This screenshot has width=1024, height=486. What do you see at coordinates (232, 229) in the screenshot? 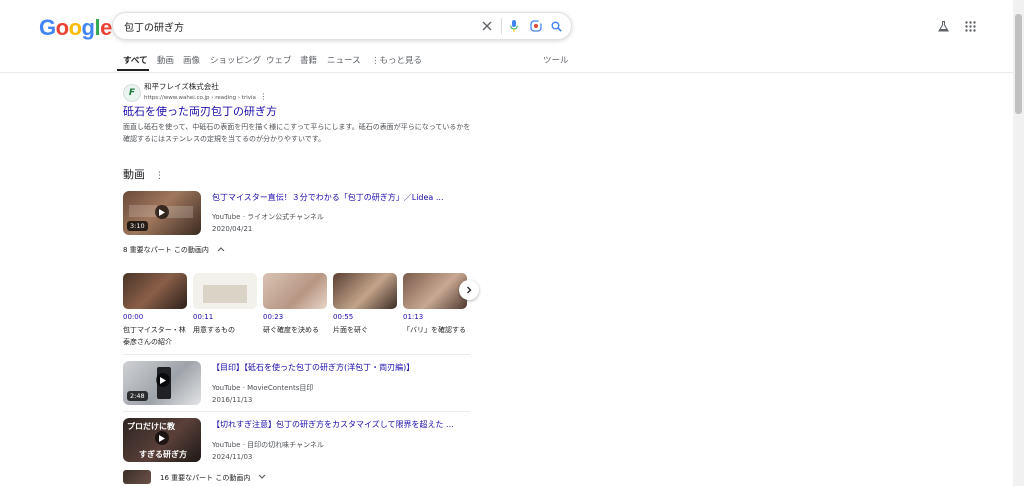
I see `video-date: 2020/04/21` at bounding box center [232, 229].